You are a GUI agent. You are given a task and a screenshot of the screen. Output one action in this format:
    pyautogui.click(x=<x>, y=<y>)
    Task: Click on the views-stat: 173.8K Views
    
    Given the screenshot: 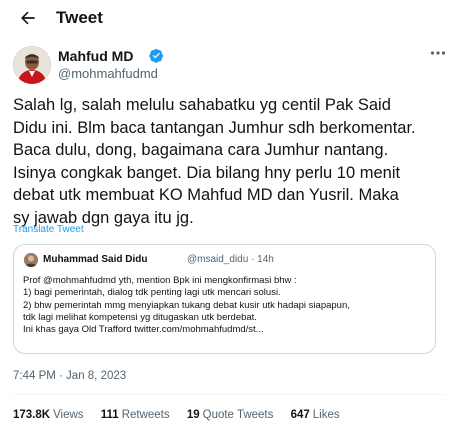 What is the action you would take?
    pyautogui.click(x=48, y=415)
    